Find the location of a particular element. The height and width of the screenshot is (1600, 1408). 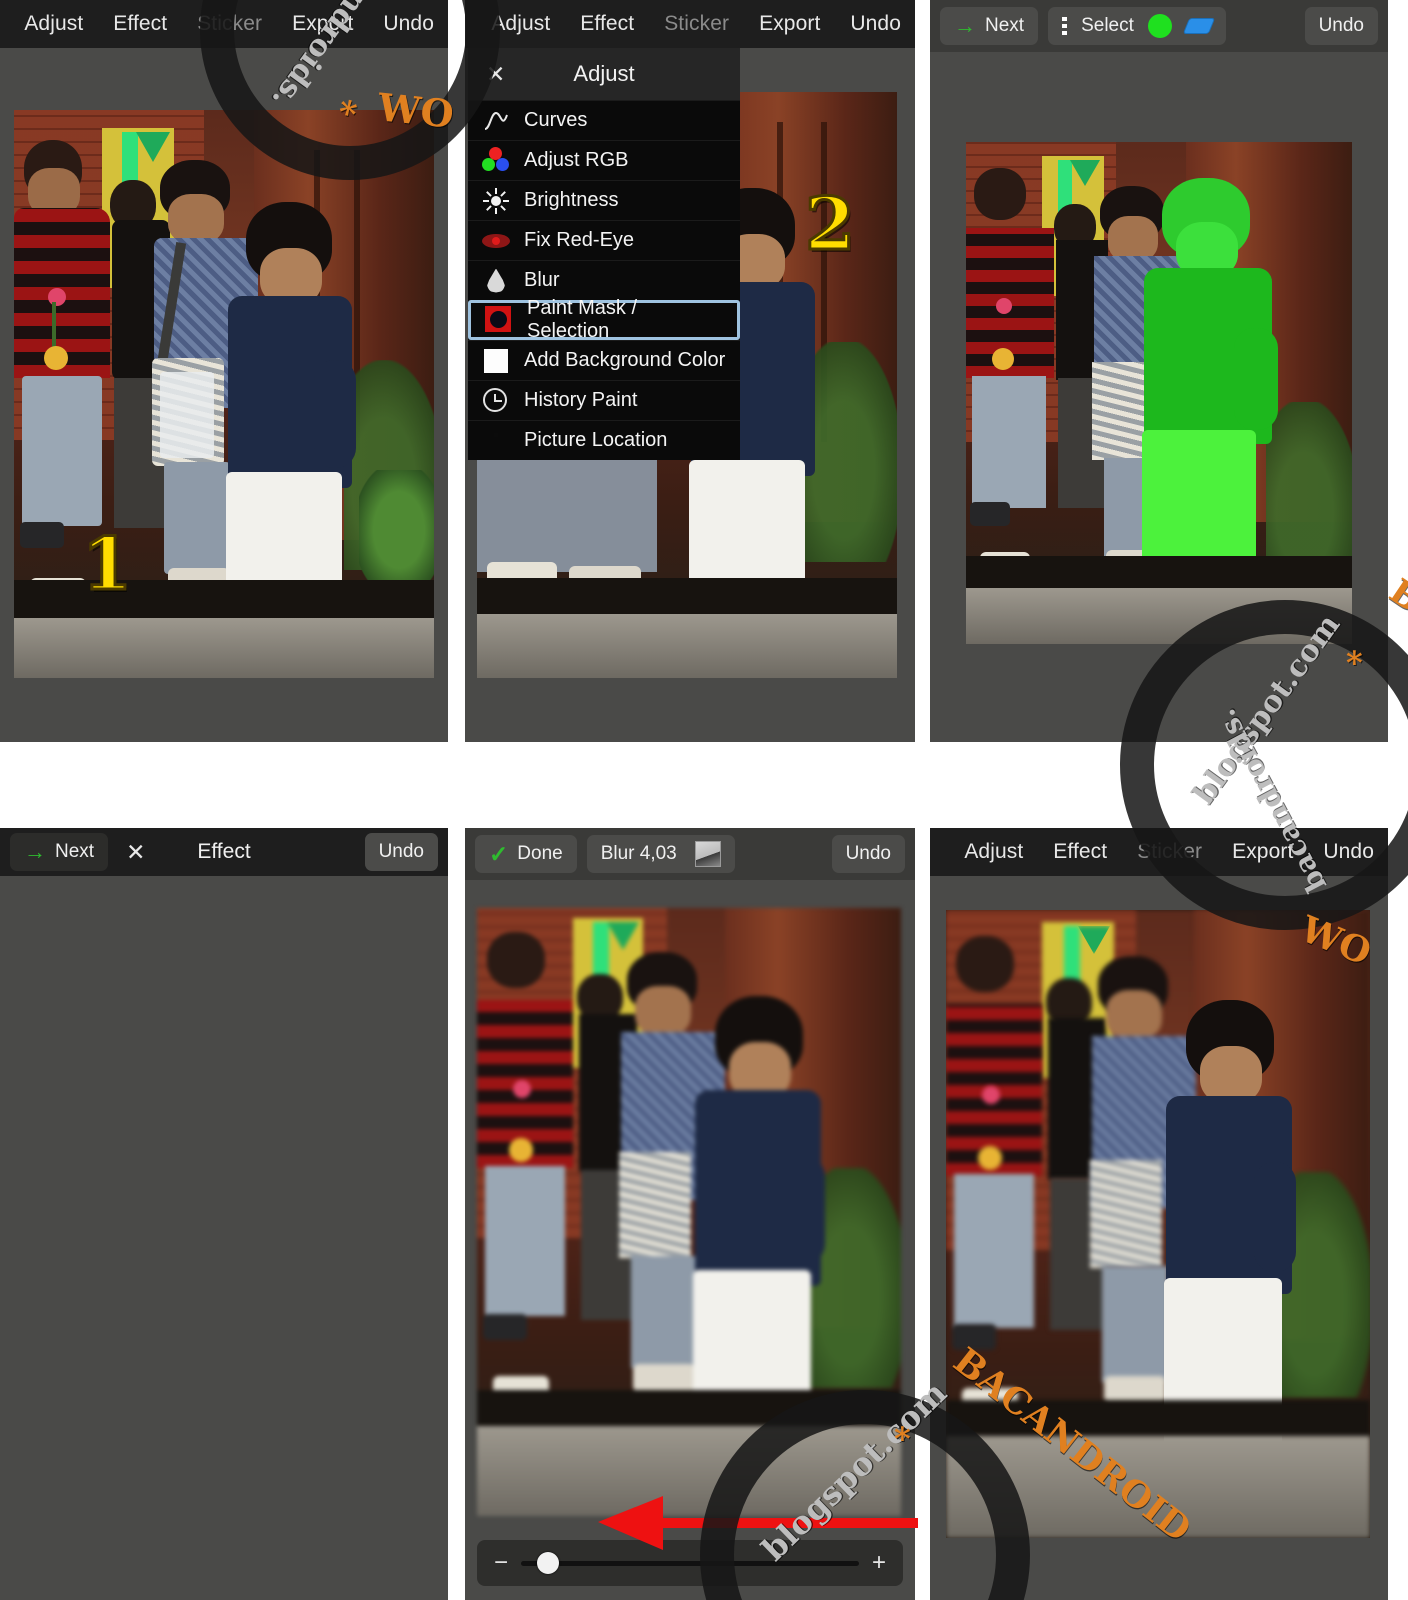

menu-item-history-paint: History Paint is located at coordinates (604, 400).